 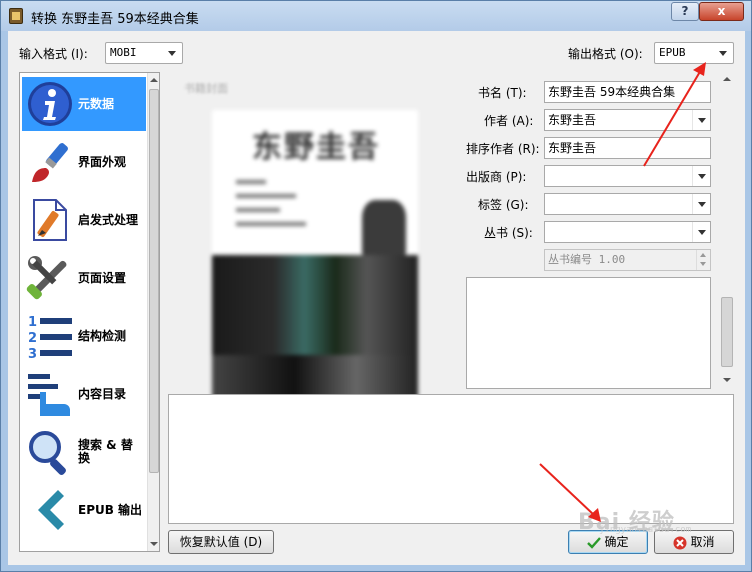 What do you see at coordinates (502, 93) in the screenshot?
I see `title-label: 书名 (T):` at bounding box center [502, 93].